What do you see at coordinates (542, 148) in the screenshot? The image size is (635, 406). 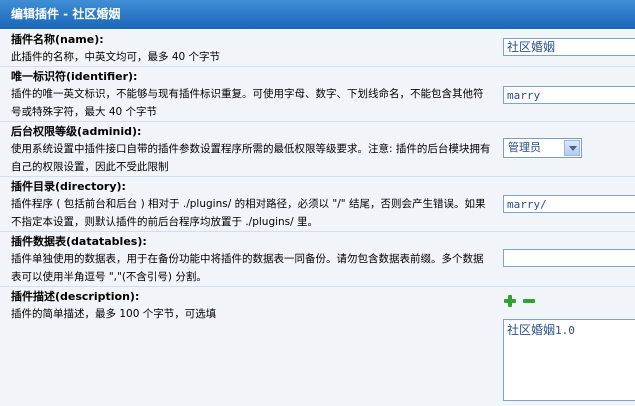 I see `admin-level-select: 管理员` at bounding box center [542, 148].